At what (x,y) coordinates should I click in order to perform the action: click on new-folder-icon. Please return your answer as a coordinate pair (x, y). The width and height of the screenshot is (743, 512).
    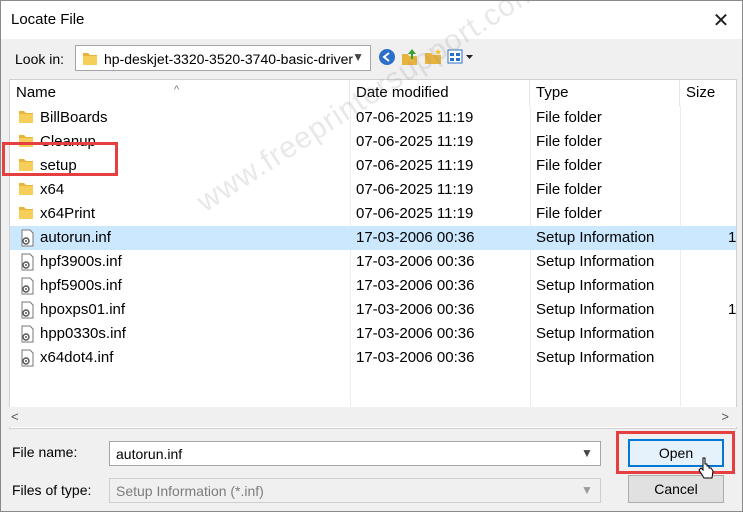
    Looking at the image, I should click on (433, 57).